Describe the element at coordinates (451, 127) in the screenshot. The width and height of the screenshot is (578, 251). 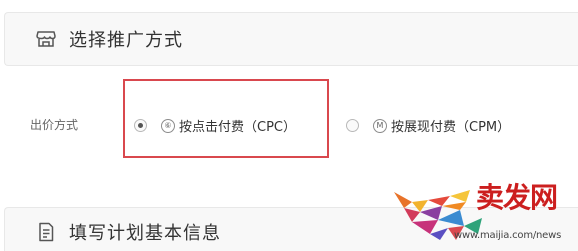
I see `bid-option-cpm-label: 按展现付费（CPM）` at that location.